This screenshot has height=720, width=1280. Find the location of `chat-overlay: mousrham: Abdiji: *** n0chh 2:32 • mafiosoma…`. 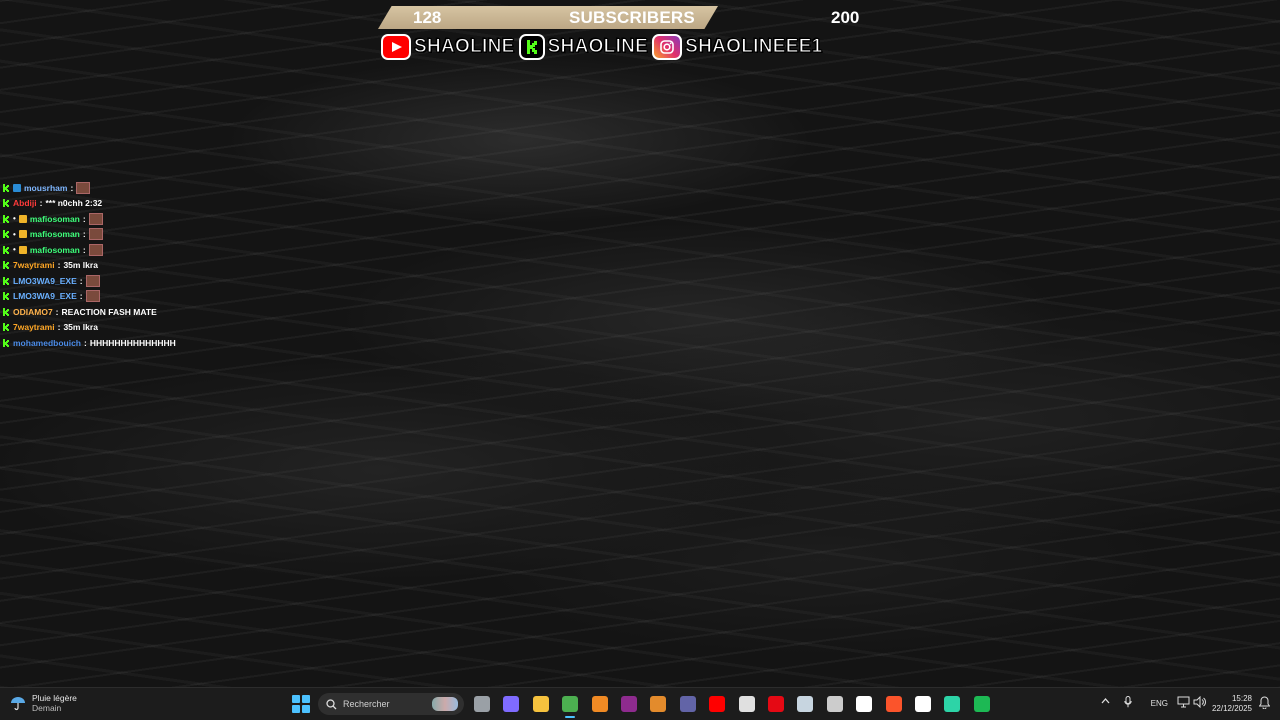

chat-overlay: mousrham: Abdiji: *** n0chh 2:32 • mafiosoma… is located at coordinates (153, 265).